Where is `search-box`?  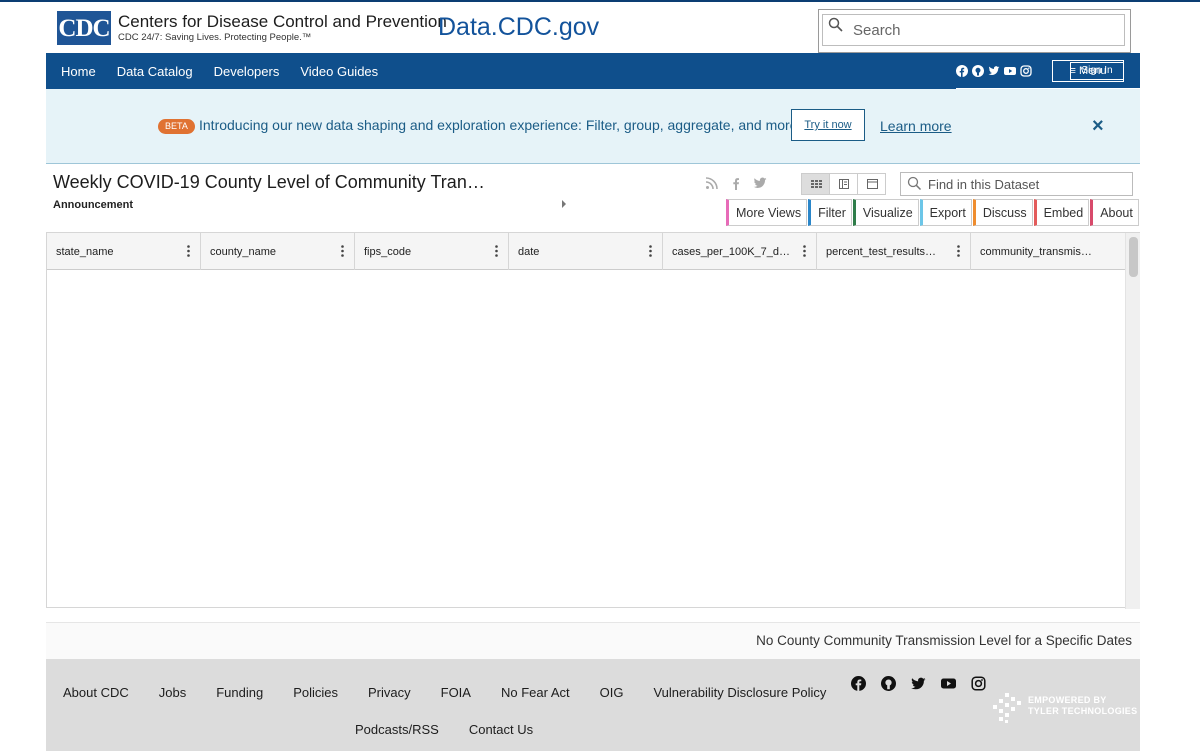 search-box is located at coordinates (974, 31).